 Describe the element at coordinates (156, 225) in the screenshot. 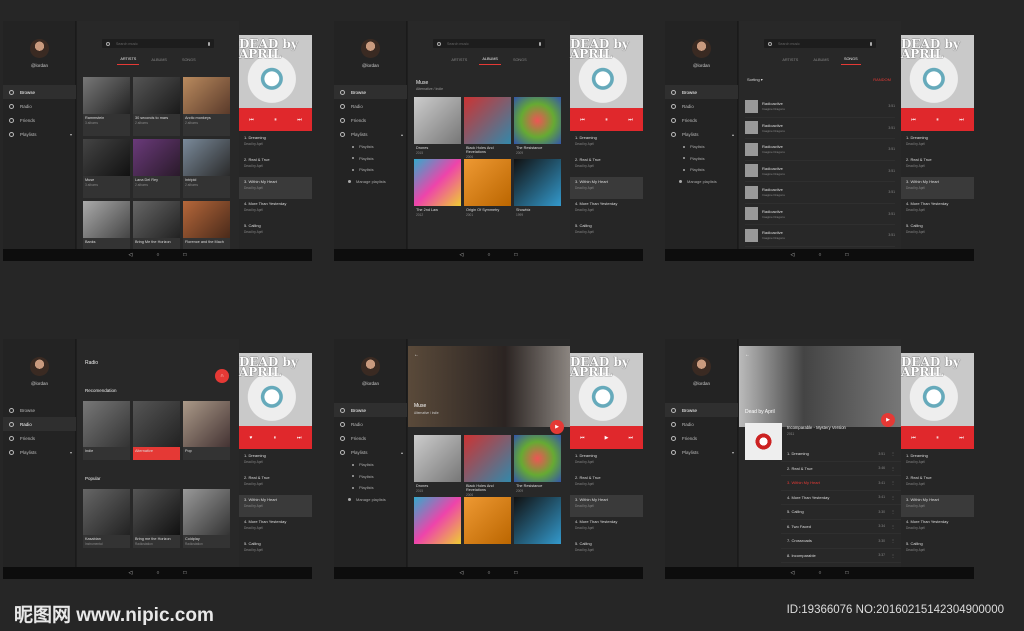

I see `artist-card: Bring Me the Horizon` at that location.